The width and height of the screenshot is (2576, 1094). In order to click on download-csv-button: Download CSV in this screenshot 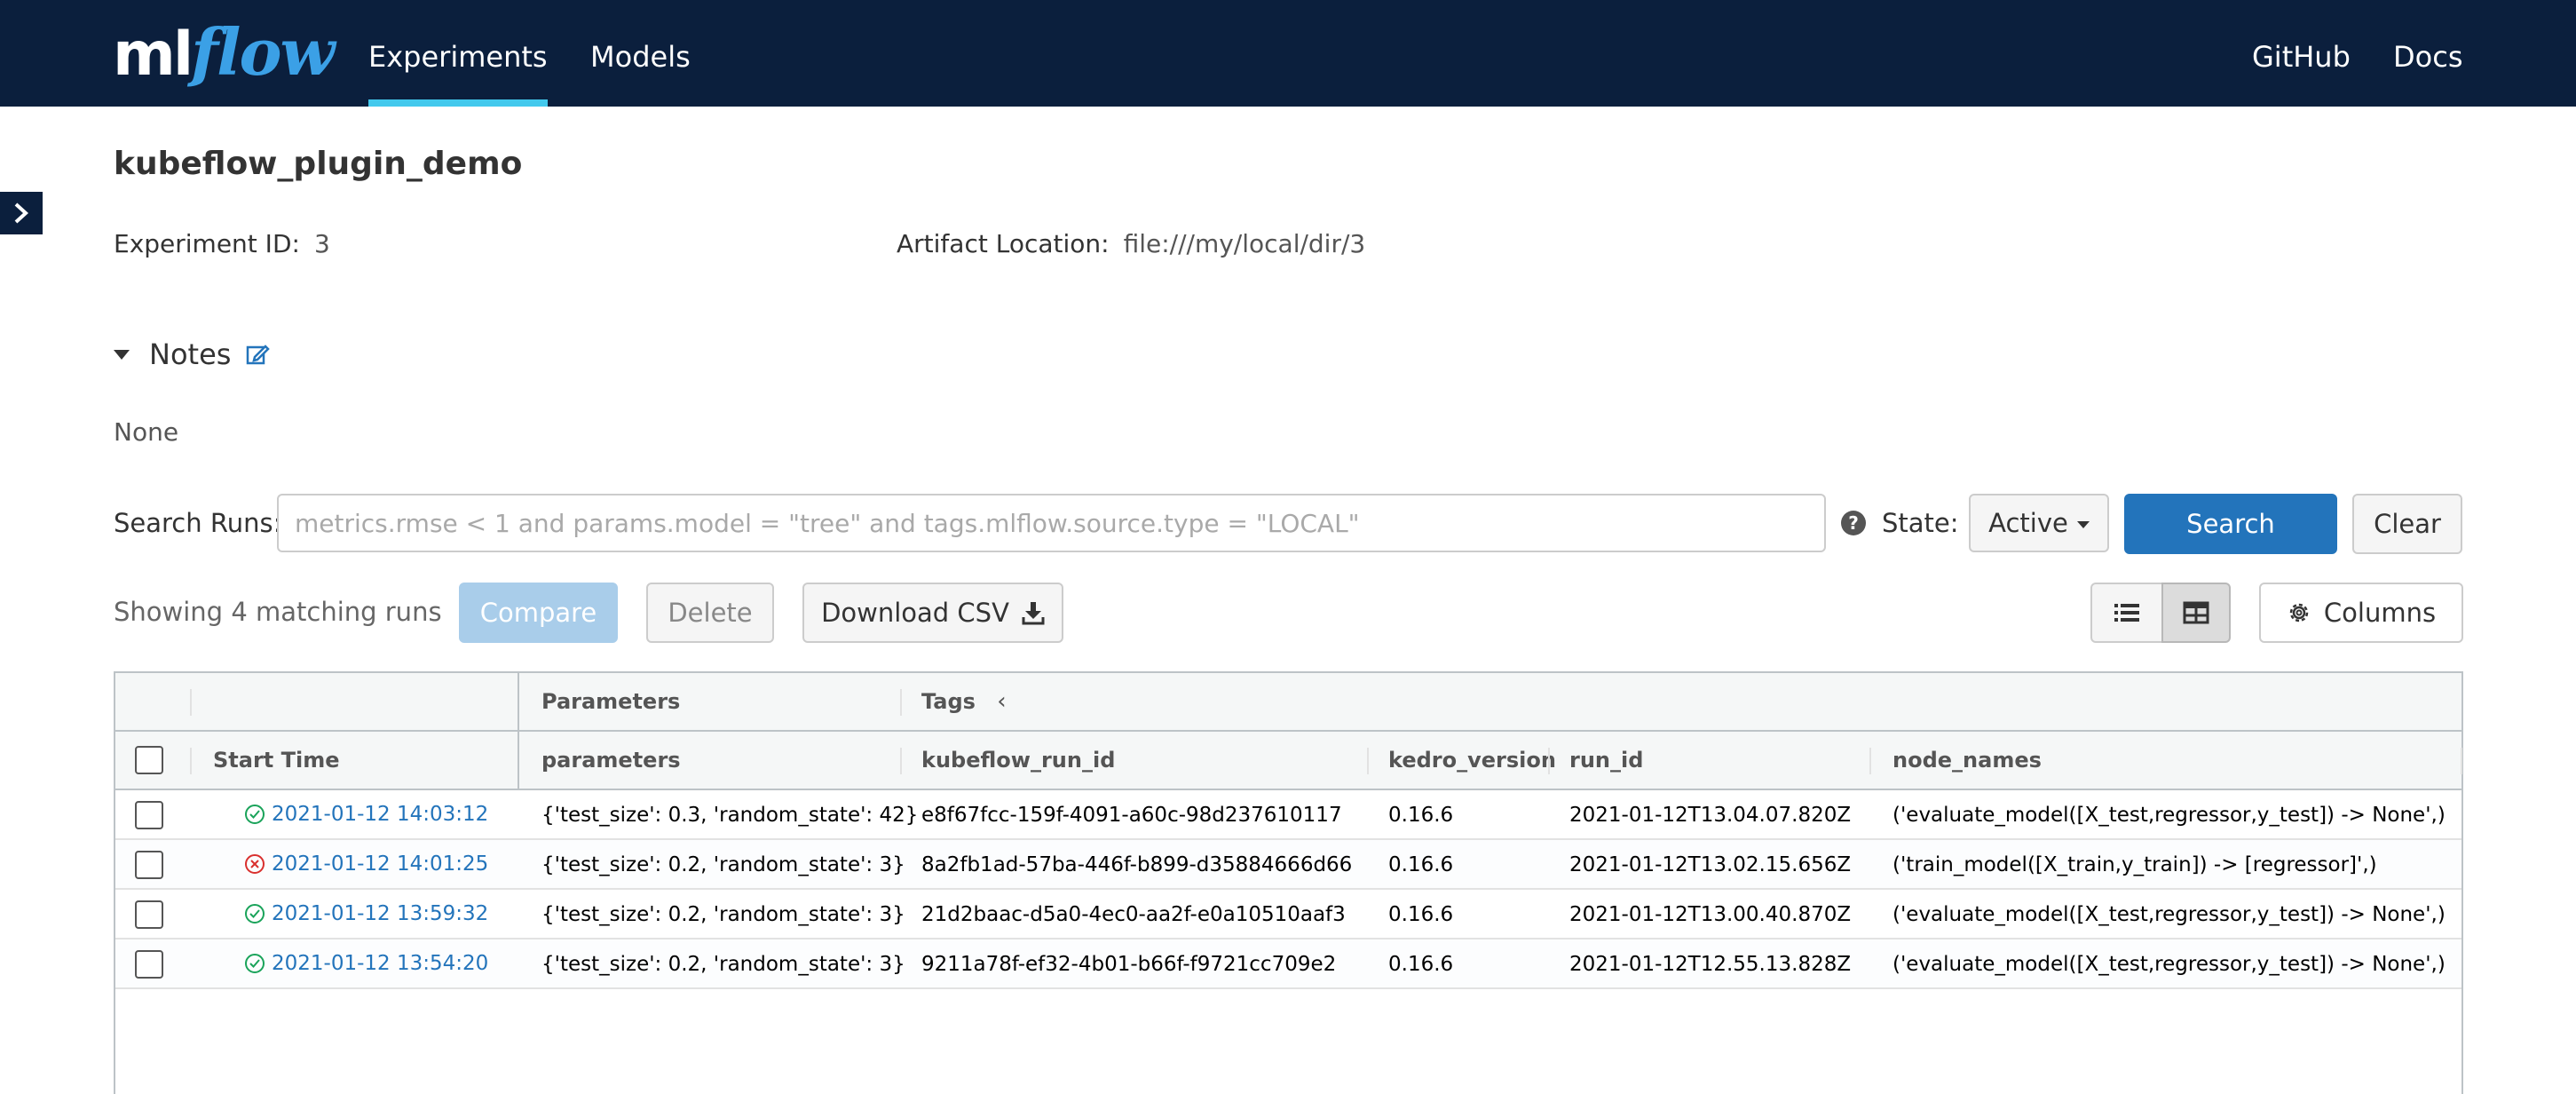, I will do `click(932, 613)`.